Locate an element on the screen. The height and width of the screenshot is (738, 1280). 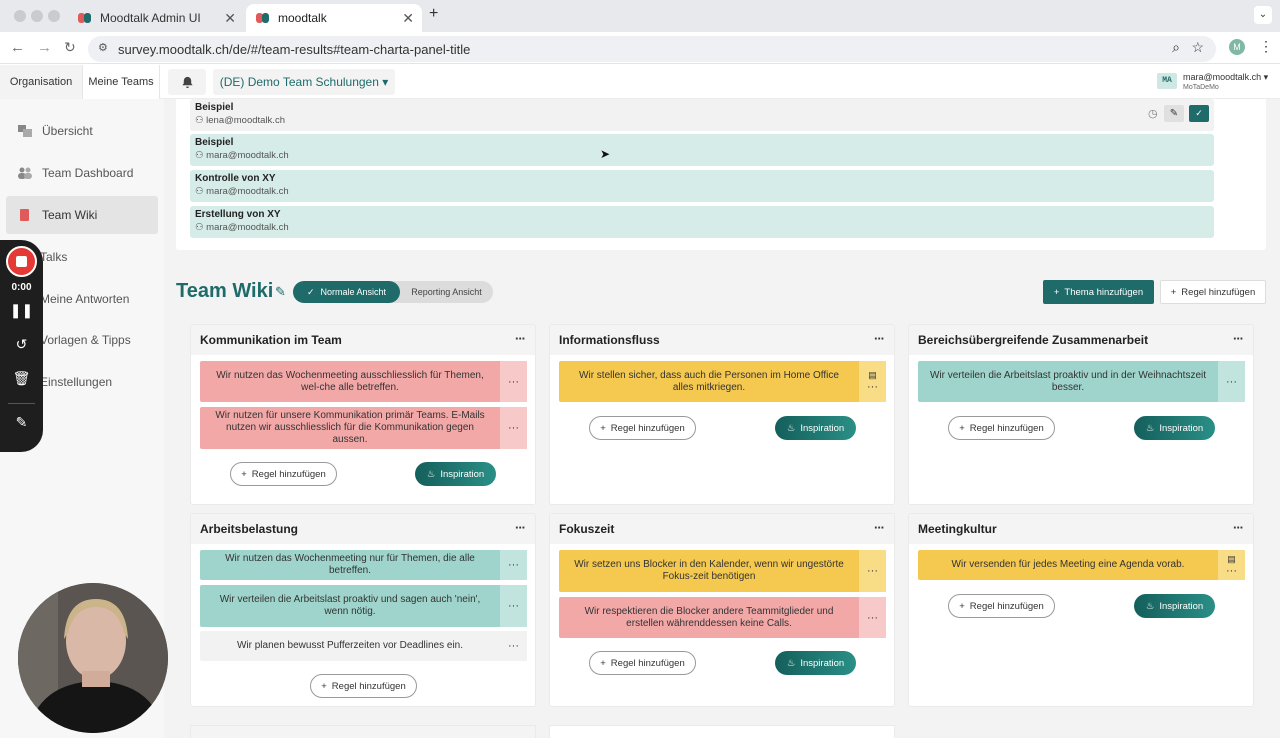
edit-title-pencil-icon: ✎ is located at coordinates (280, 292).